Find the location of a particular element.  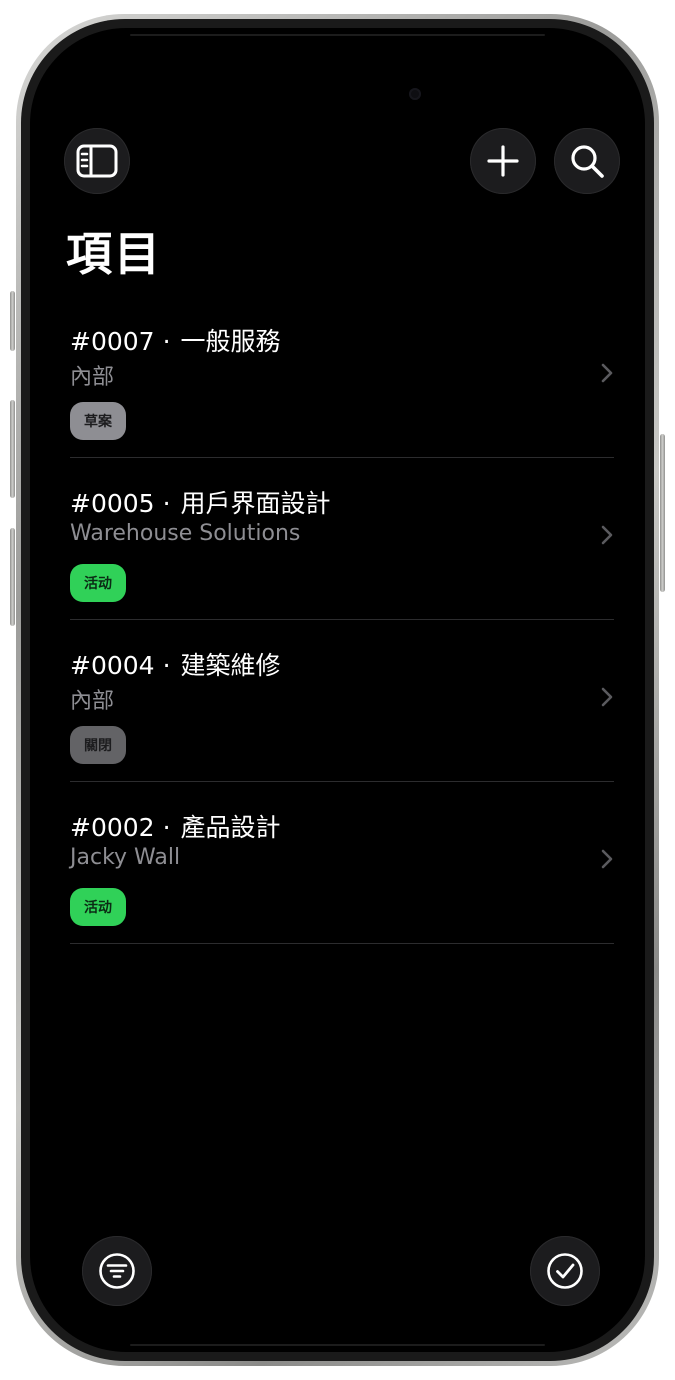

volume-down-button is located at coordinates (12, 577).